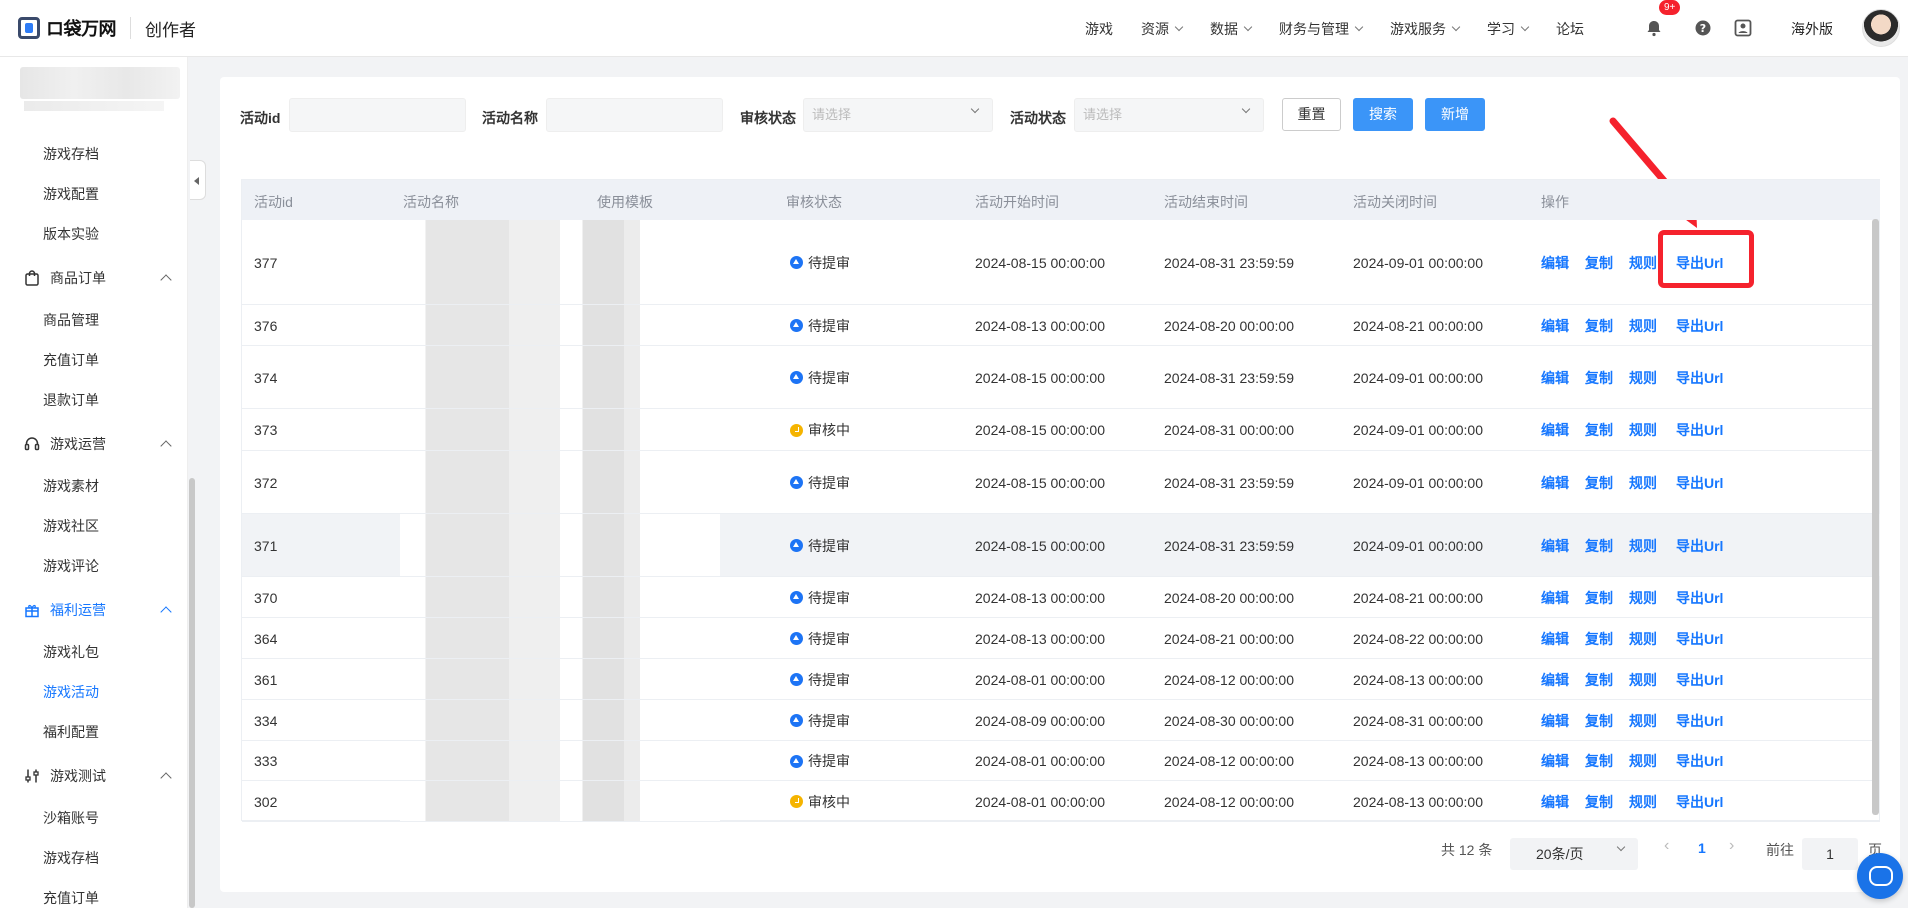  I want to click on prev-page-icon: ‹, so click(1666, 846).